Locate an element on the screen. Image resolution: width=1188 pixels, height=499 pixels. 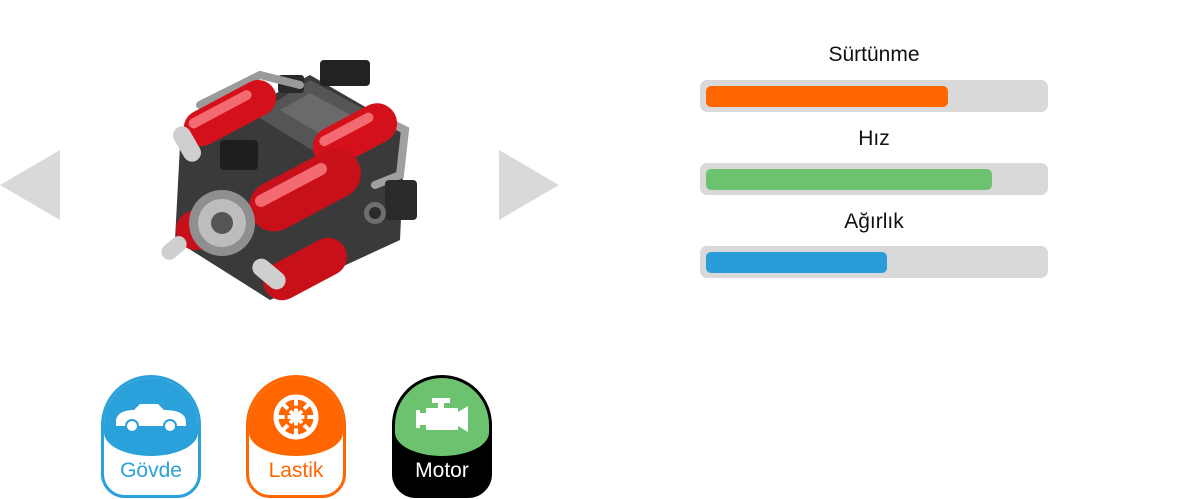
stat-bar-weight is located at coordinates (874, 262).